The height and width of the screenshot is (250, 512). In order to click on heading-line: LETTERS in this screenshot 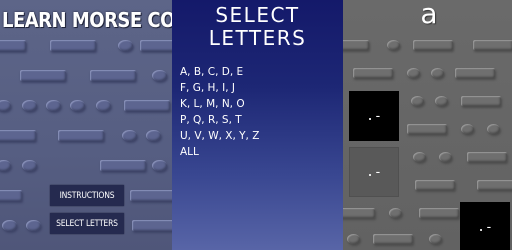, I will do `click(257, 38)`.